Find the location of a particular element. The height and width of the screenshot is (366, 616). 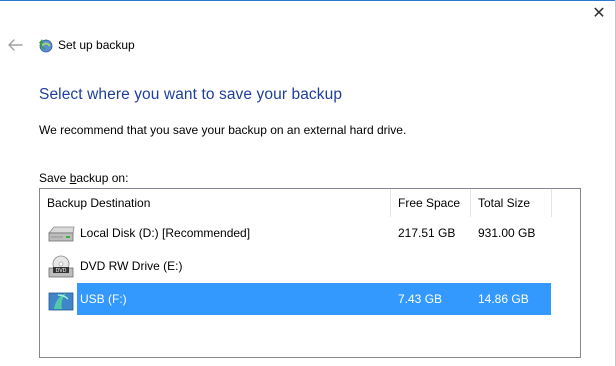

close-button: ✕ is located at coordinates (599, 14).